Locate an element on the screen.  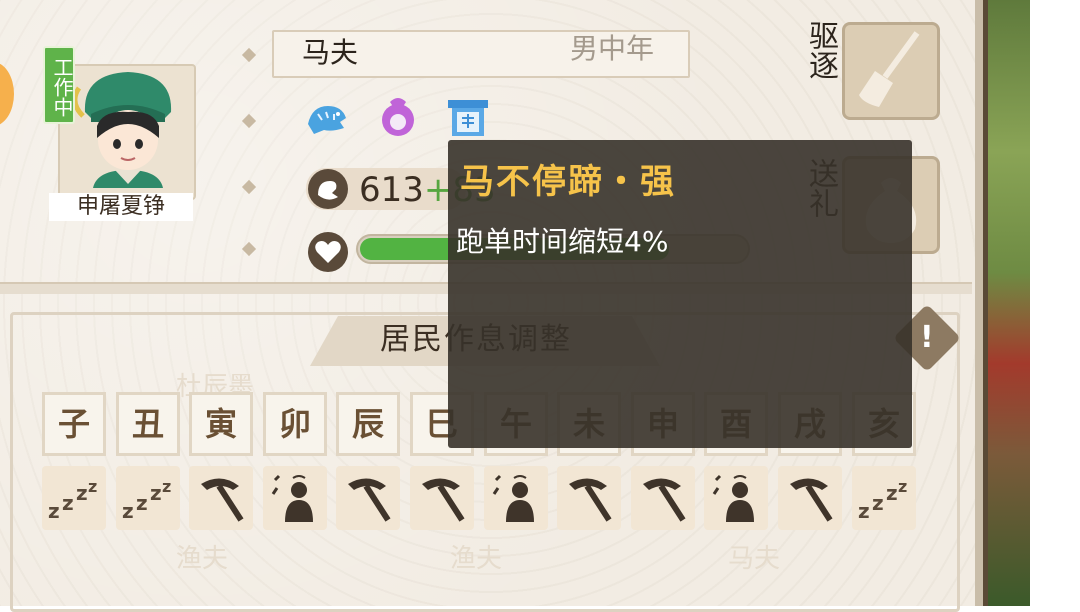
panel-border is located at coordinates (979, 303).